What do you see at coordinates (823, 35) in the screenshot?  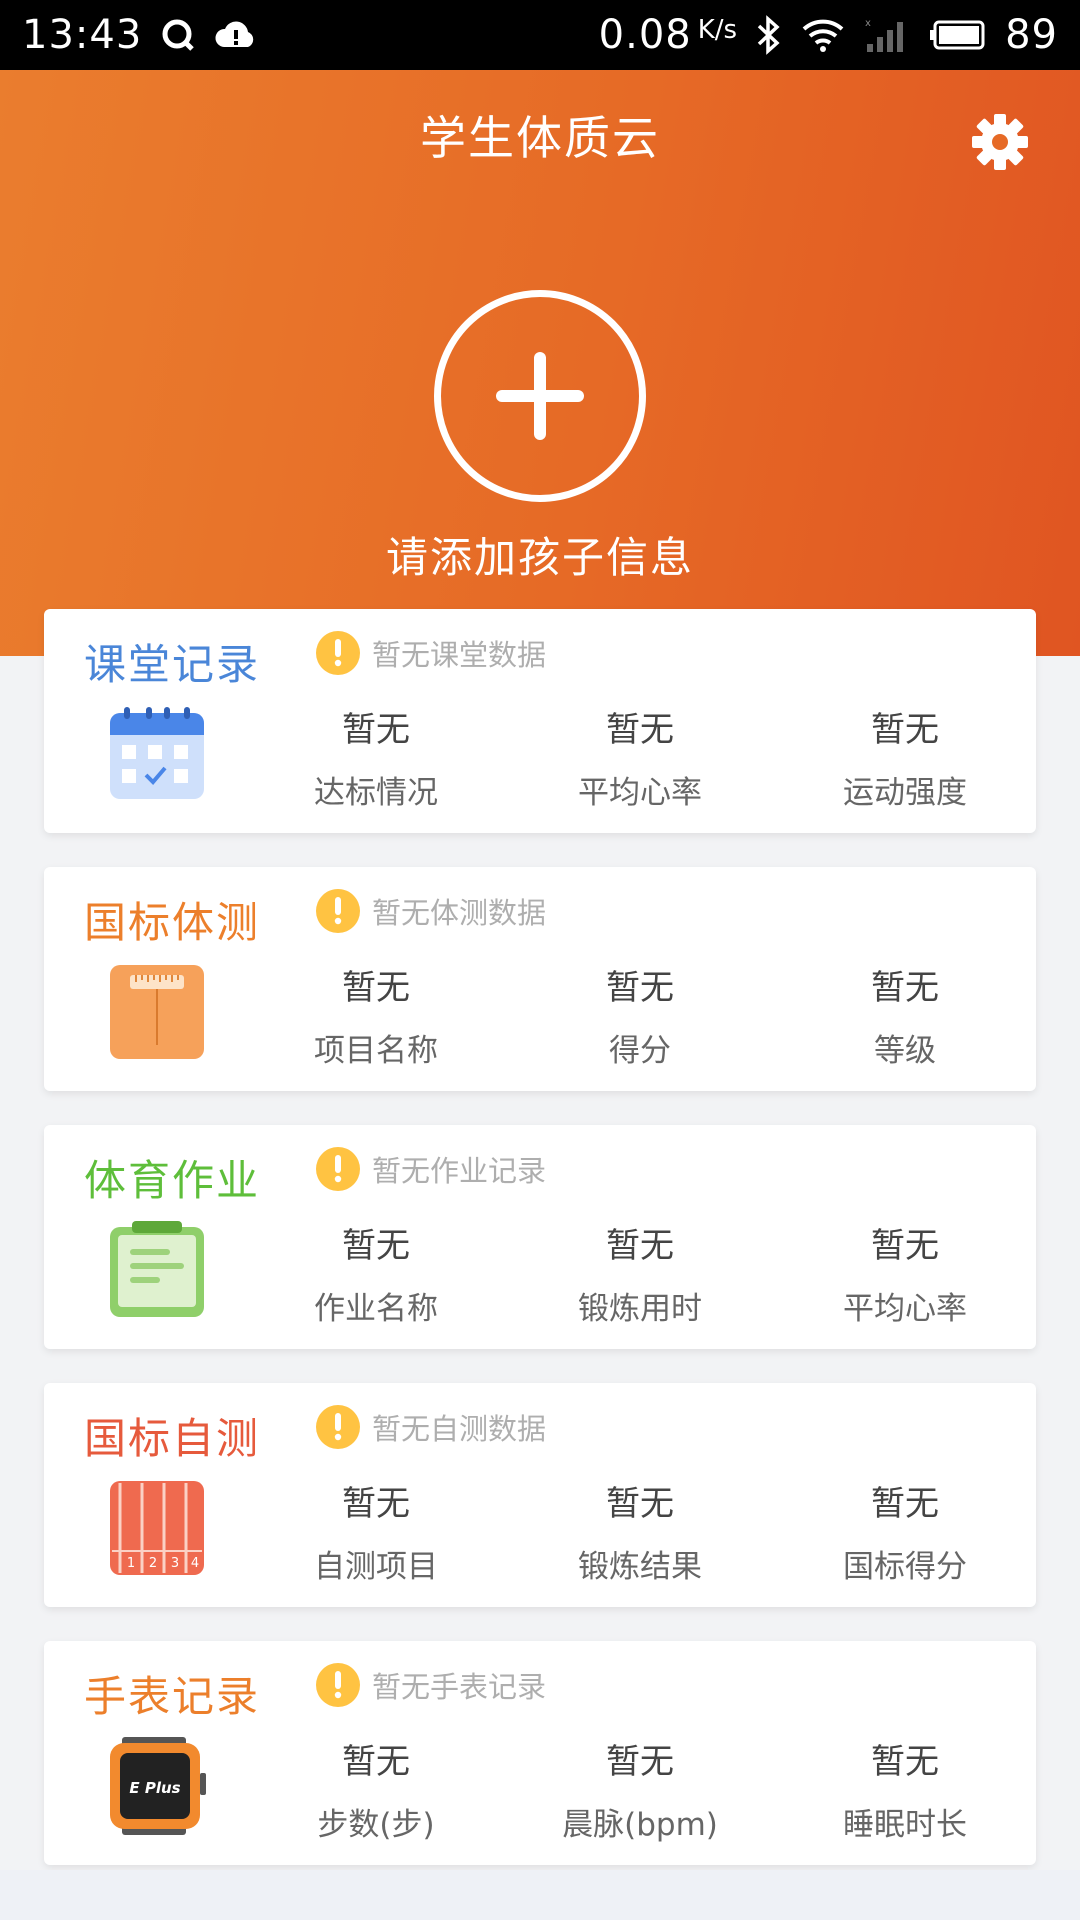 I see `wifi-icon` at bounding box center [823, 35].